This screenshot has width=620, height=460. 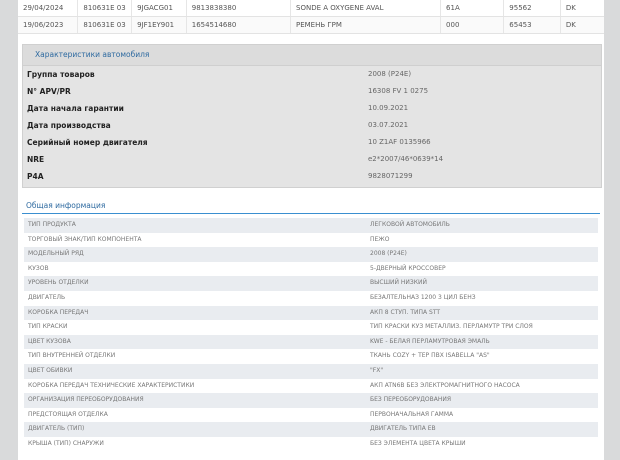 What do you see at coordinates (312, 176) in the screenshot?
I see `characteristic-row: P4A 9828071299` at bounding box center [312, 176].